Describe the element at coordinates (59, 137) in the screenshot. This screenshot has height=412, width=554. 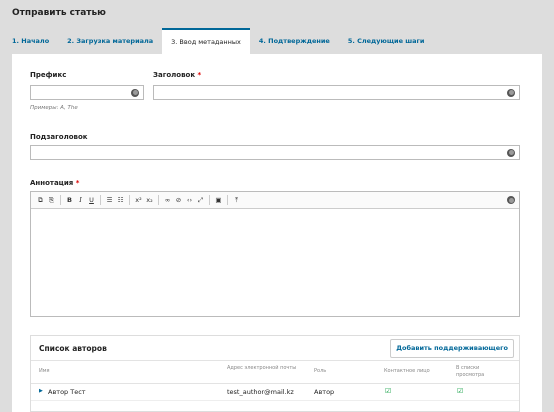
I see `subtitle-label: Подзаголовок` at that location.